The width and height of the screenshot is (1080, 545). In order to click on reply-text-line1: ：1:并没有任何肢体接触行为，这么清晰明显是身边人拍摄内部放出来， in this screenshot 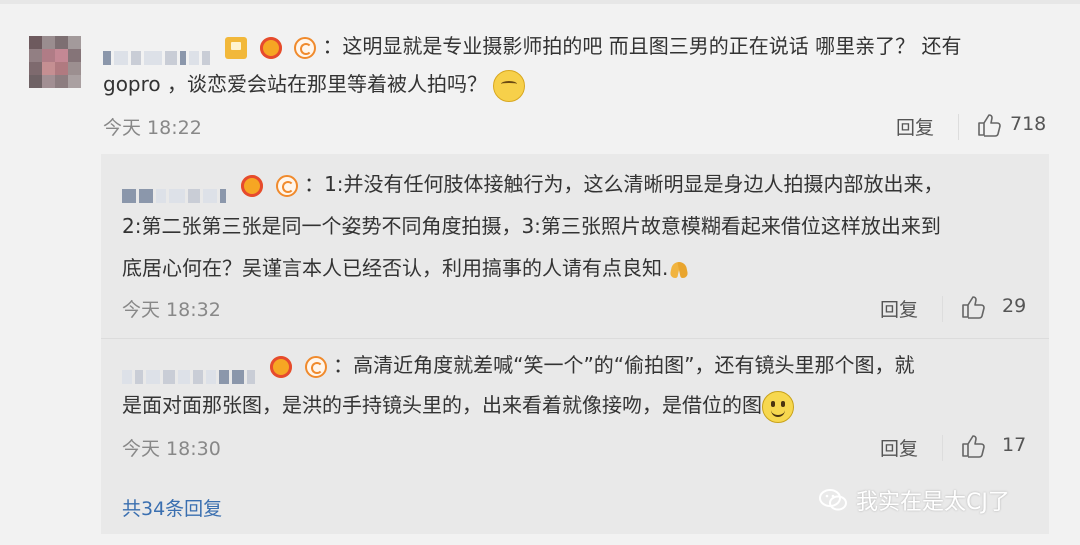, I will do `click(624, 184)`.